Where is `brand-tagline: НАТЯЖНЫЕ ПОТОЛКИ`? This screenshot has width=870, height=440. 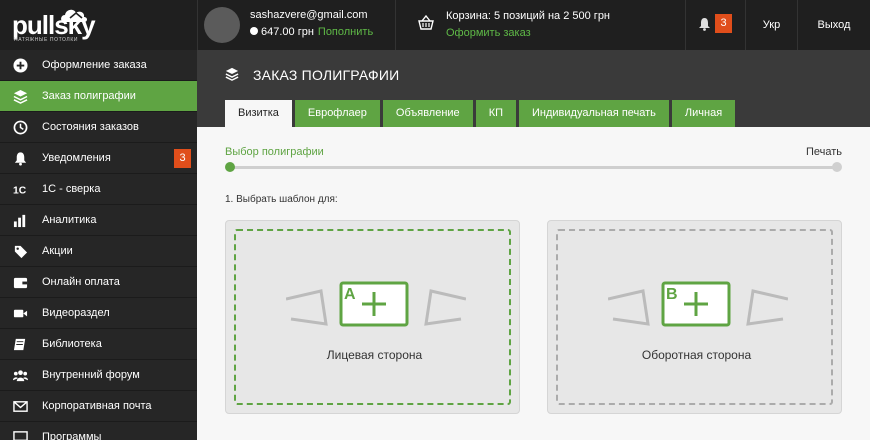 brand-tagline: НАТЯЖНЫЕ ПОТОЛКИ is located at coordinates (46, 40).